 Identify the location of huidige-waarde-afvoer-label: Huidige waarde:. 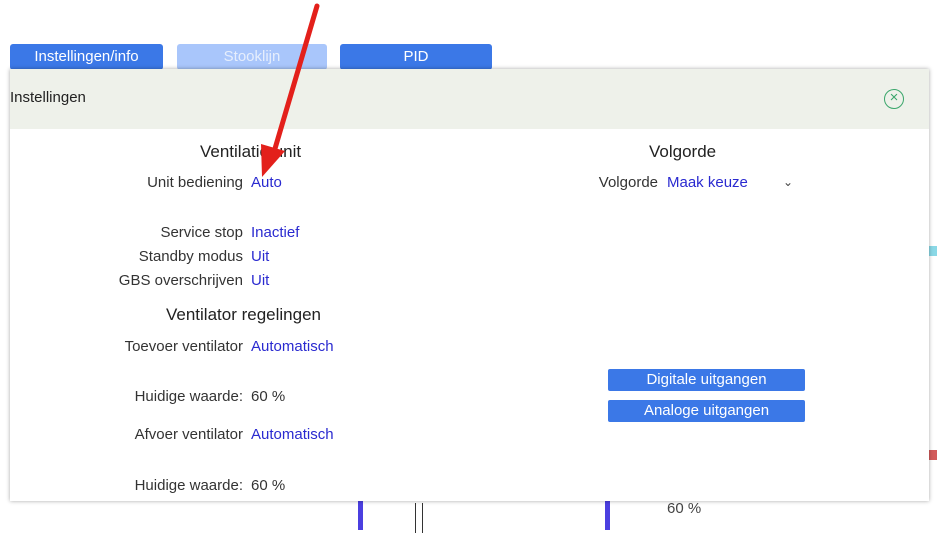
(188, 485).